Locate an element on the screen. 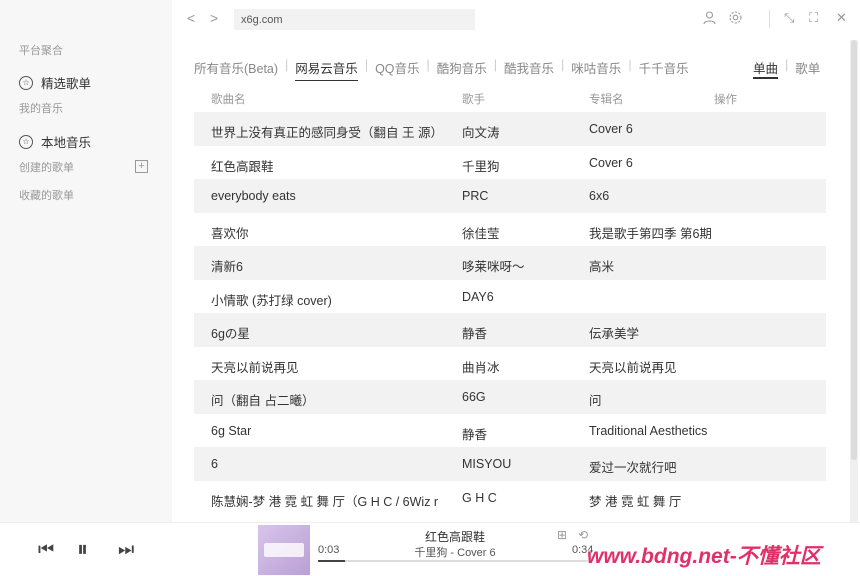 This screenshot has height=576, width=860. progress-fill is located at coordinates (332, 561).